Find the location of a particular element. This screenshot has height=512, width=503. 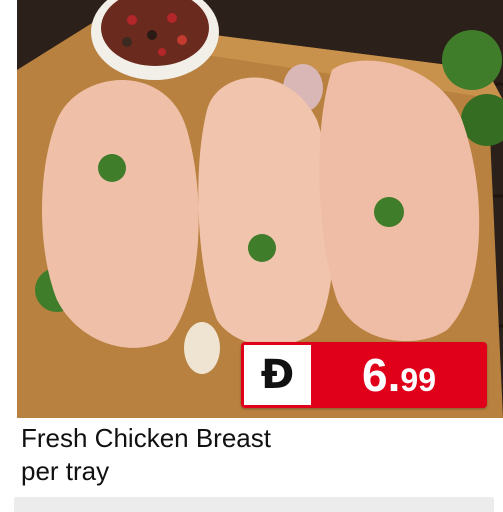

price-badge: Đ 6. 99 is located at coordinates (364, 375).